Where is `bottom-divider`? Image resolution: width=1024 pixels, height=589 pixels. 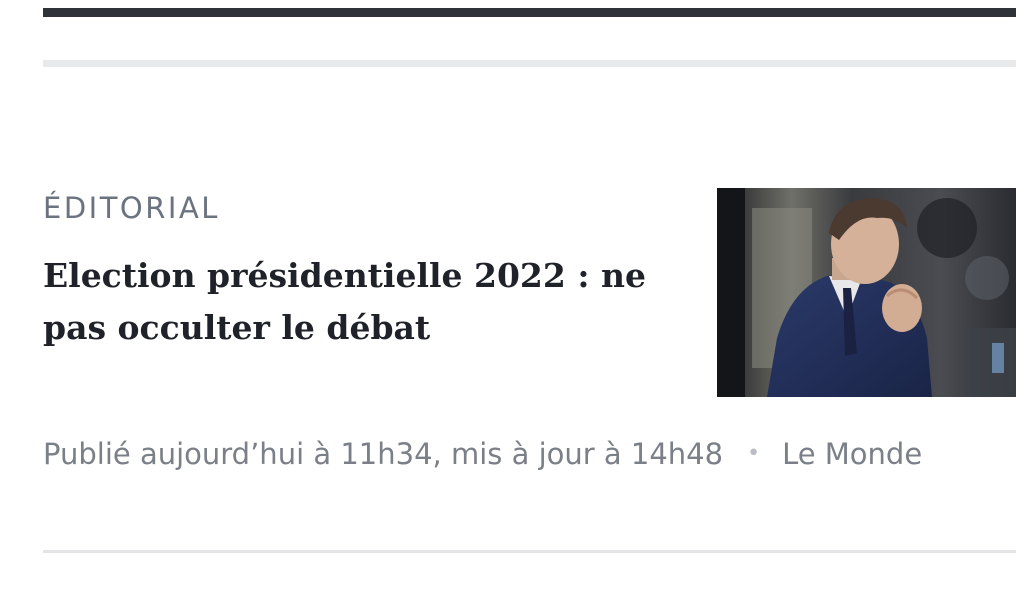 bottom-divider is located at coordinates (529, 551).